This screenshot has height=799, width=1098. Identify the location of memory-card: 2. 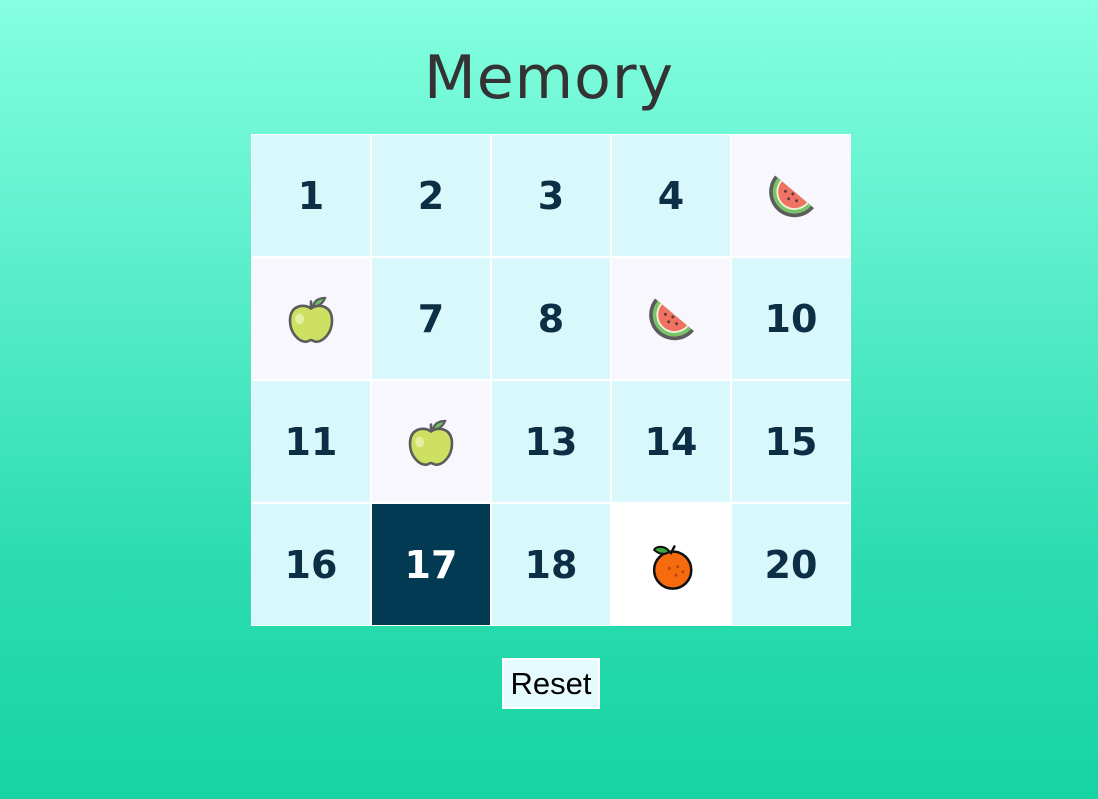
(431, 195).